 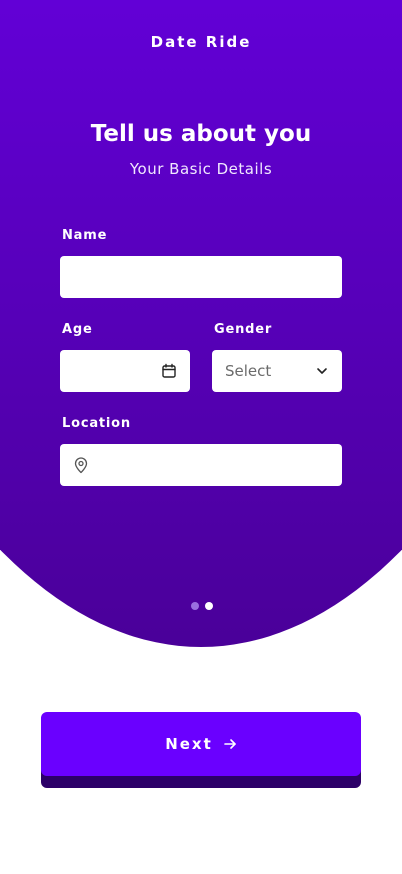 I want to click on next-button: Next, so click(x=201, y=744).